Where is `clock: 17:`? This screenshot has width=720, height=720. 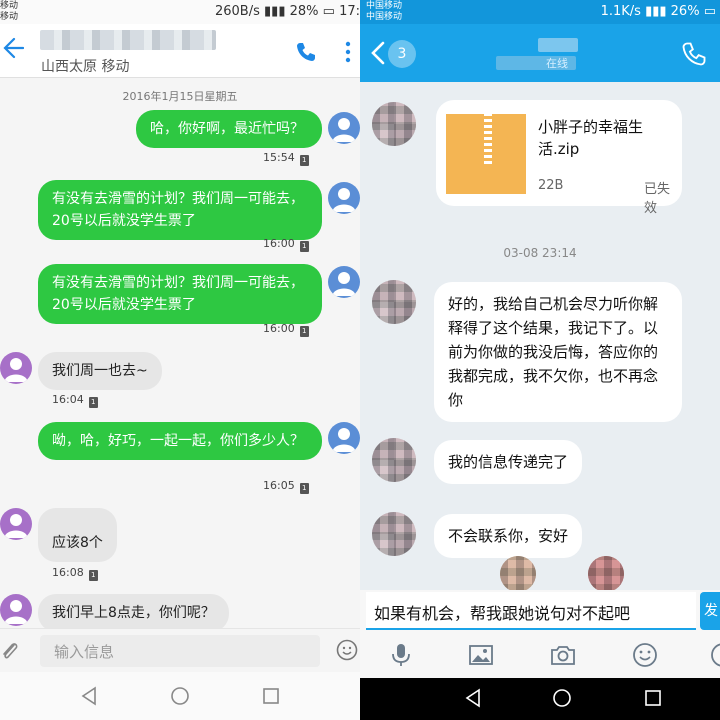 clock: 17: is located at coordinates (349, 11).